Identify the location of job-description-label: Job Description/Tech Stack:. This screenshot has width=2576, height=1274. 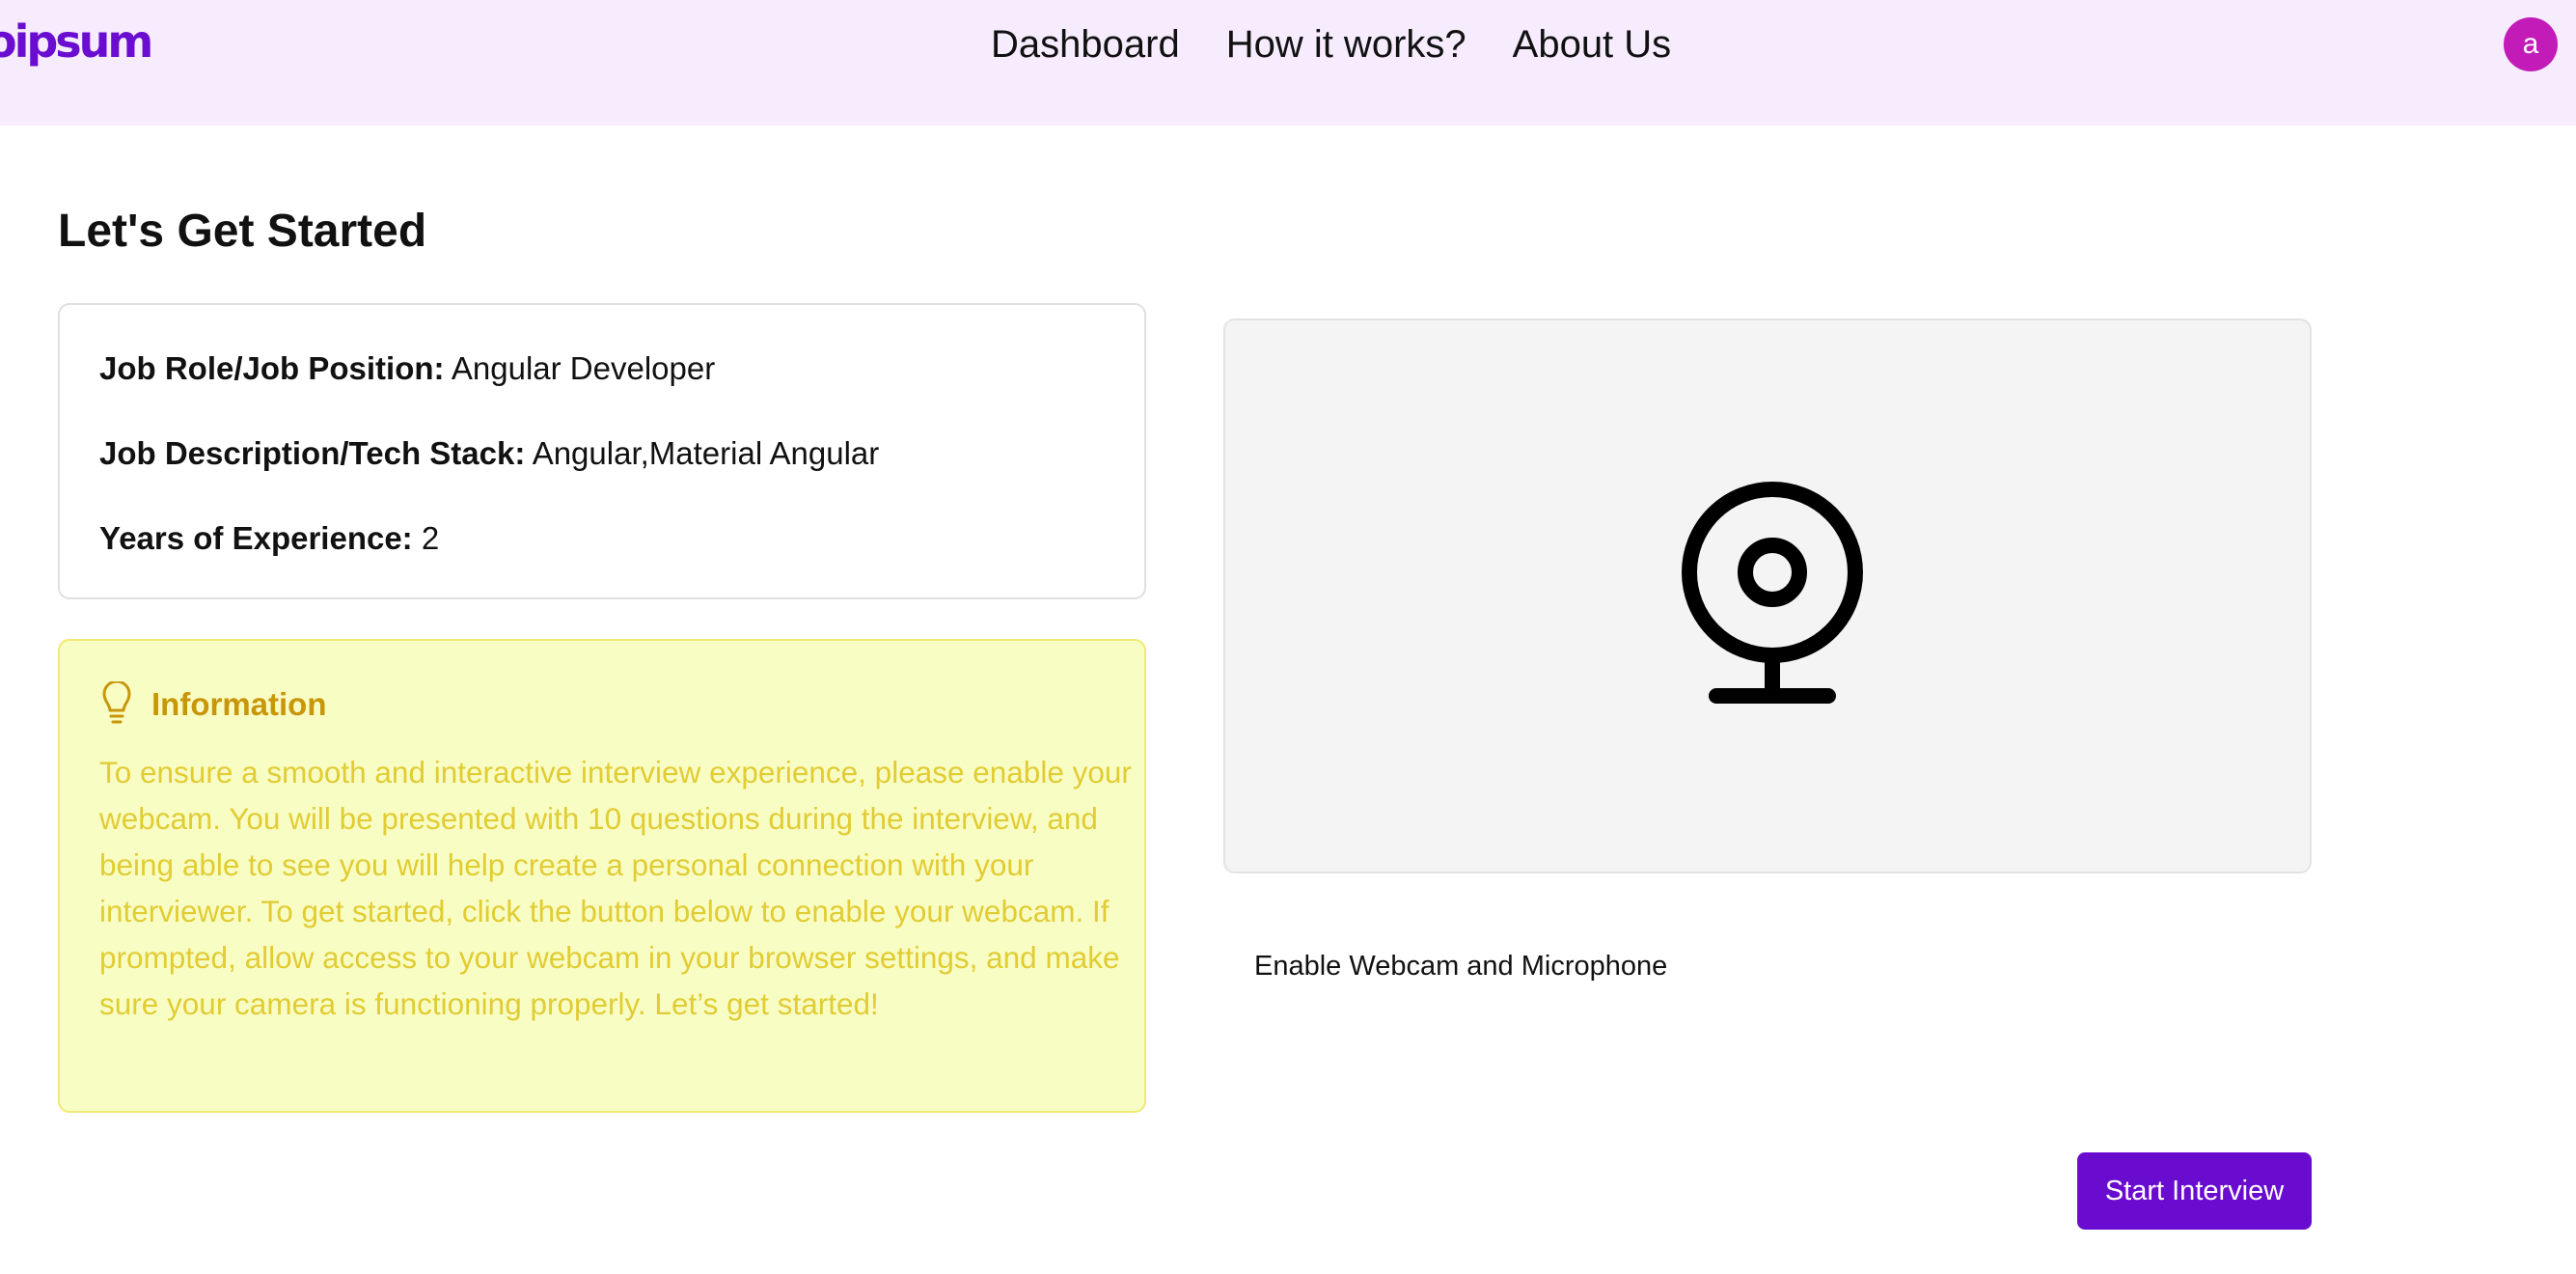
(312, 453).